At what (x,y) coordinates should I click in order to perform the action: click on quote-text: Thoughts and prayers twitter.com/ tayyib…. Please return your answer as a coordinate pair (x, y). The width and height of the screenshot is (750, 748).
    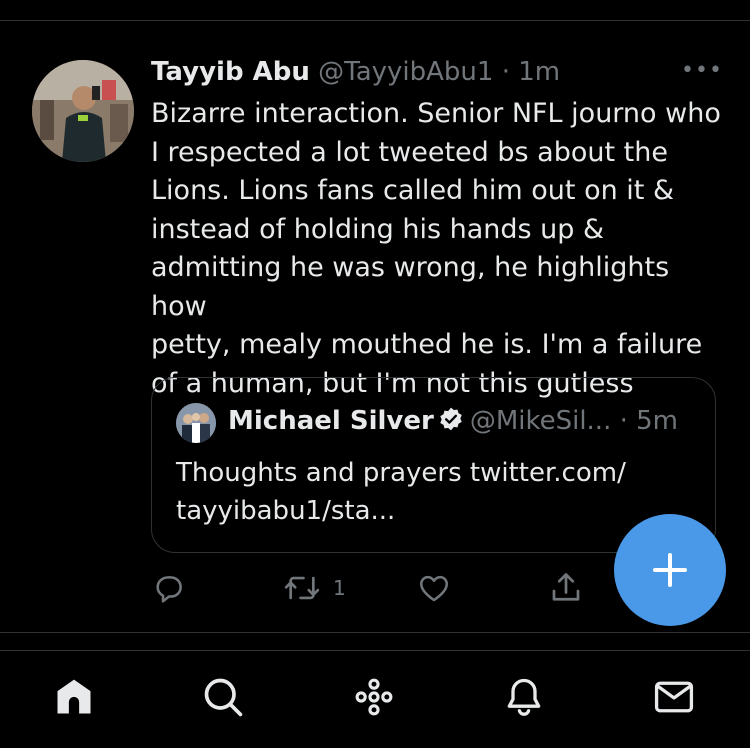
    Looking at the image, I should click on (436, 492).